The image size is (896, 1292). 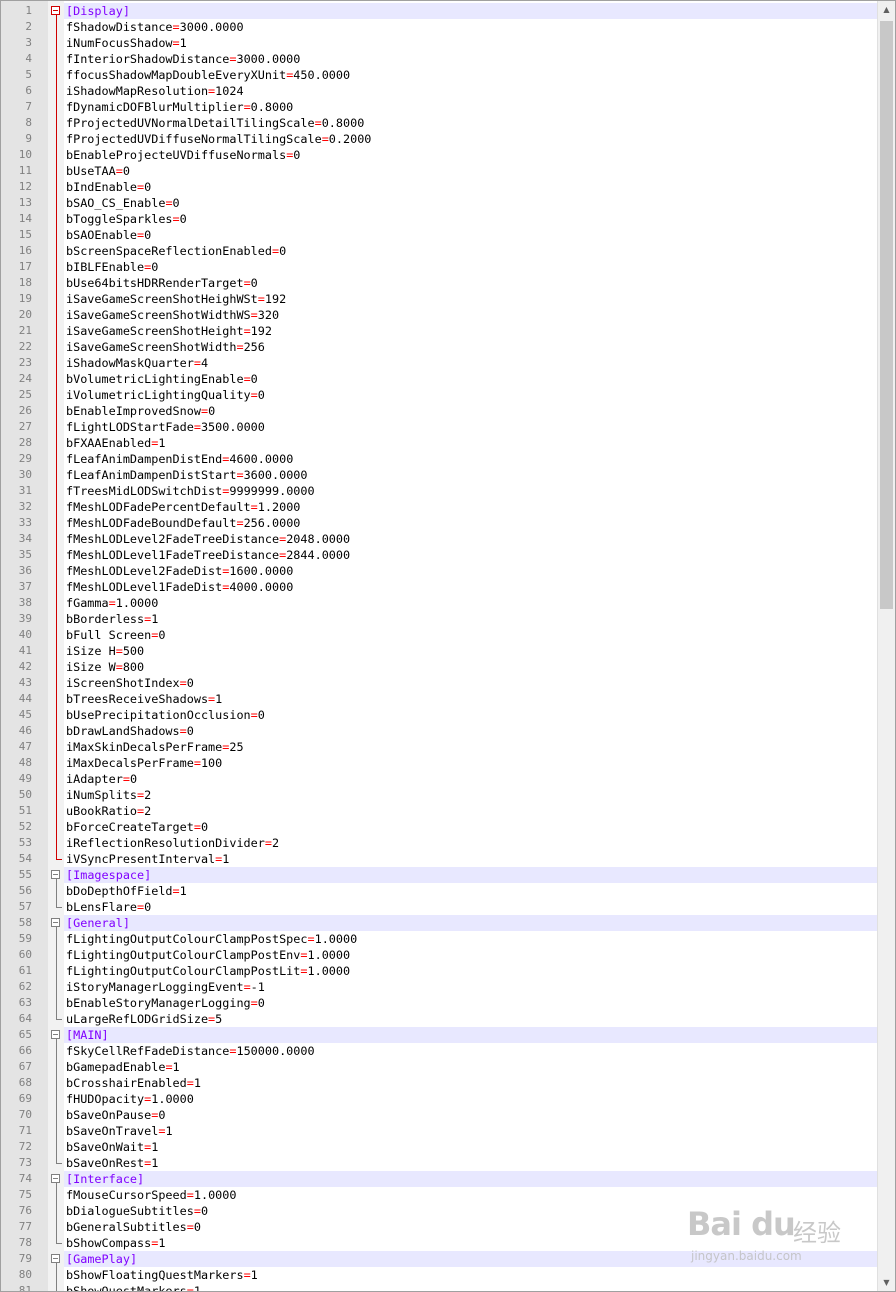 I want to click on ini-entry-line: 37 fMeshLODLevel1FadeDist=4000.0000, so click(x=439, y=587).